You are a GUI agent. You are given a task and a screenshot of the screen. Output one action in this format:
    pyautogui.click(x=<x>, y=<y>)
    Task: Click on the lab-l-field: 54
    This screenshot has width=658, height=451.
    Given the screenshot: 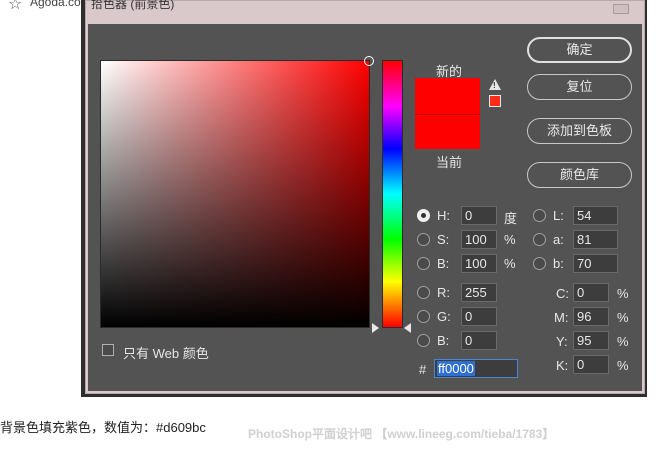 What is the action you would take?
    pyautogui.click(x=595, y=215)
    